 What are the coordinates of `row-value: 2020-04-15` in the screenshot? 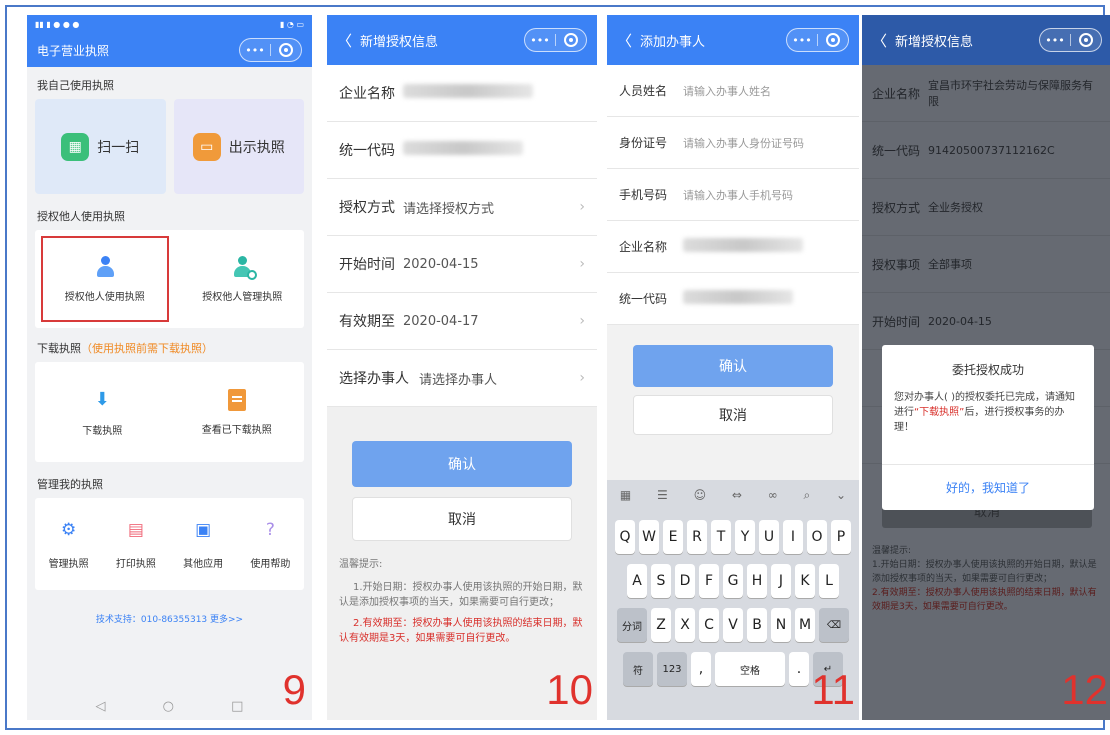 It's located at (441, 264).